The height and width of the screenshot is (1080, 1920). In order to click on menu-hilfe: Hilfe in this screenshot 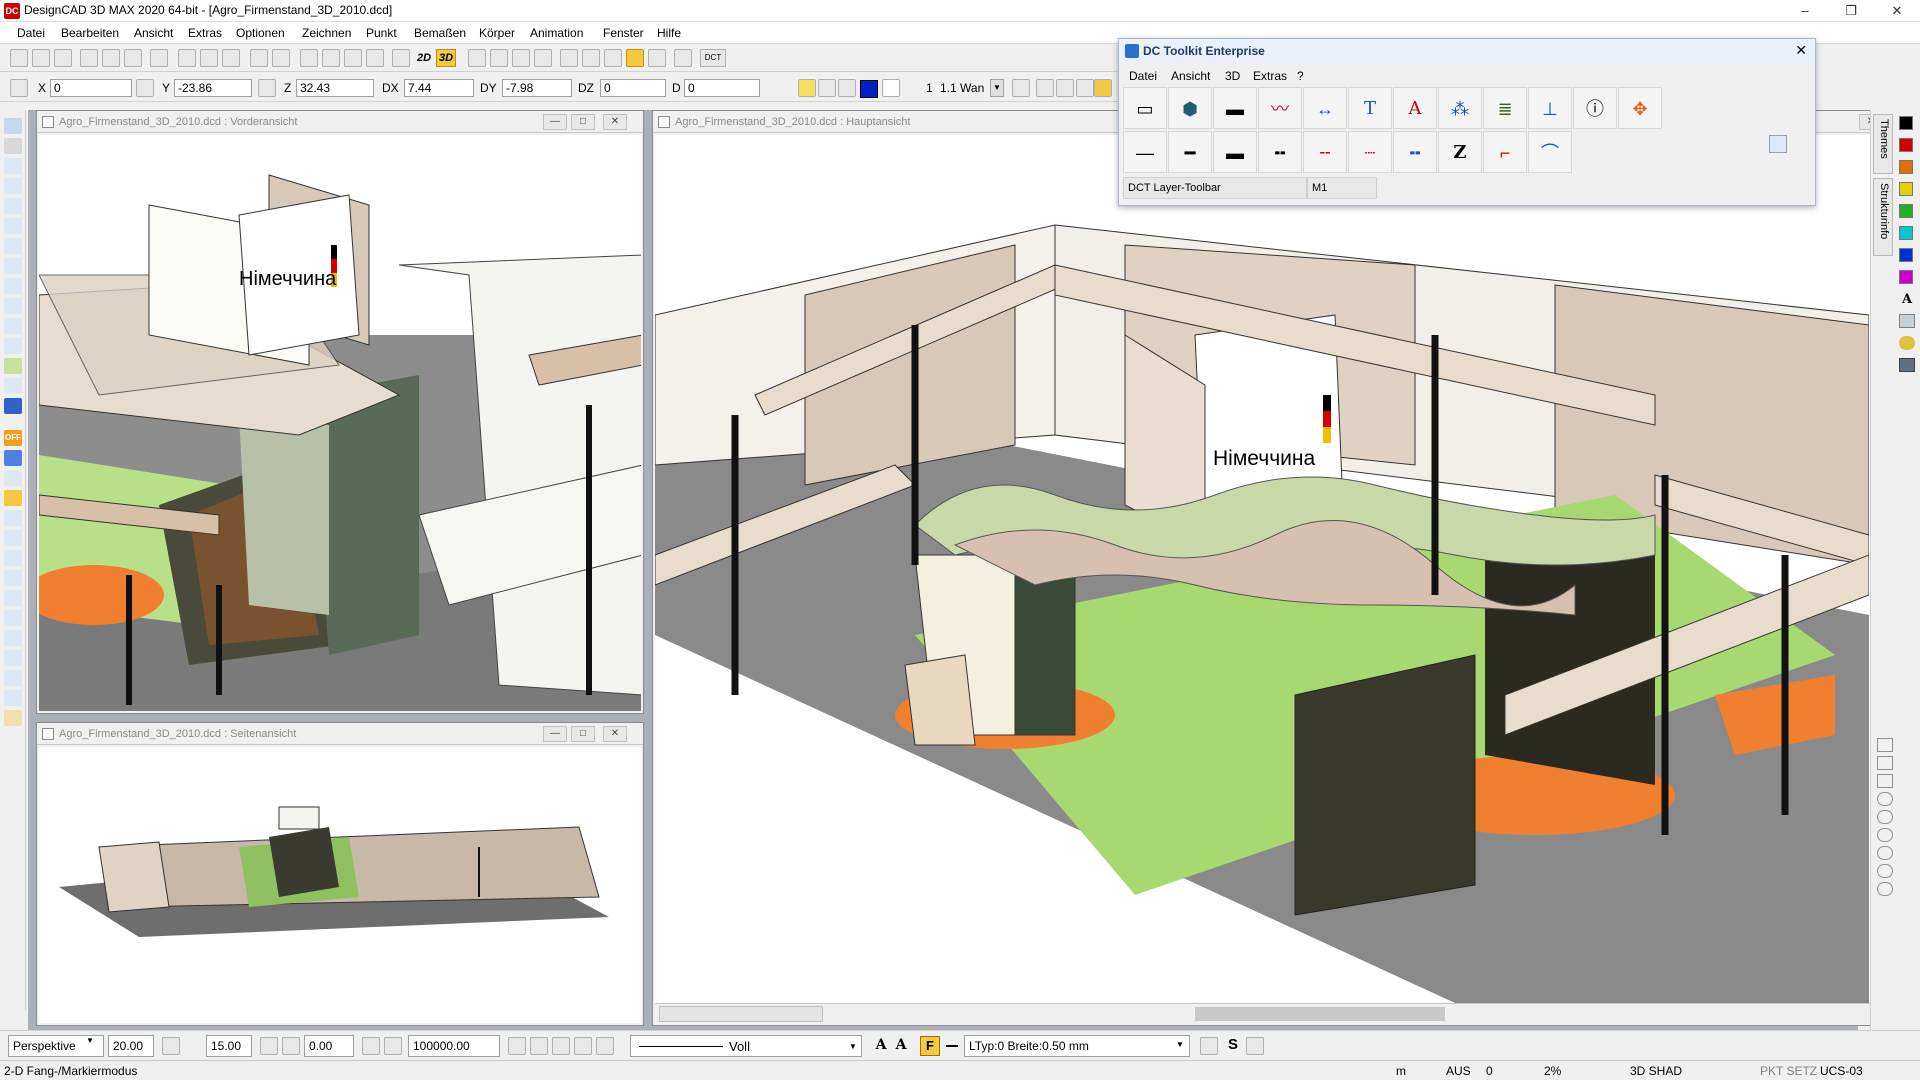, I will do `click(669, 33)`.